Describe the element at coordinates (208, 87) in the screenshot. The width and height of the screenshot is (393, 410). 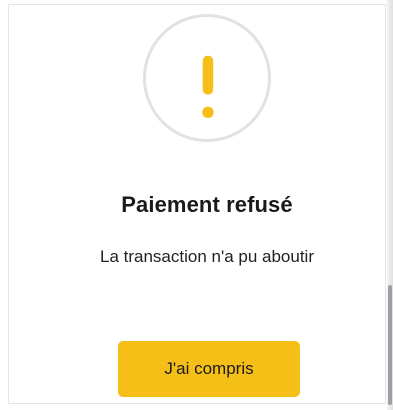
I see `exclamation-icon` at that location.